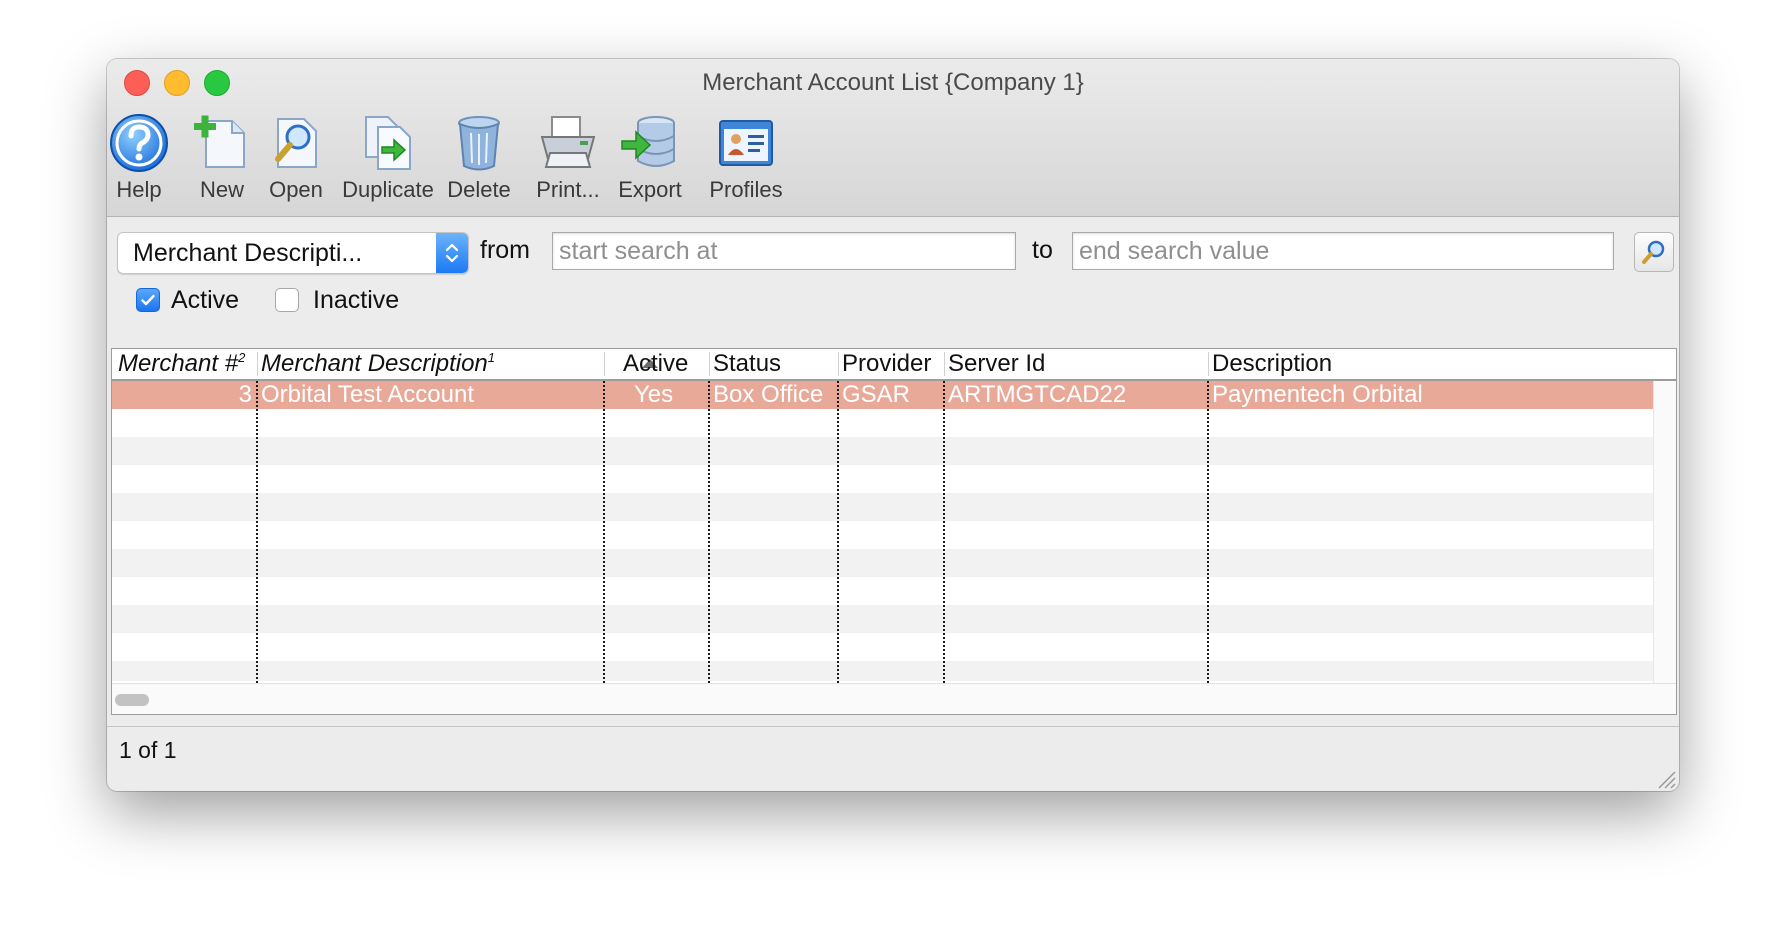  What do you see at coordinates (431, 364) in the screenshot?
I see `column-header-merchant-description: Merchant Description1` at bounding box center [431, 364].